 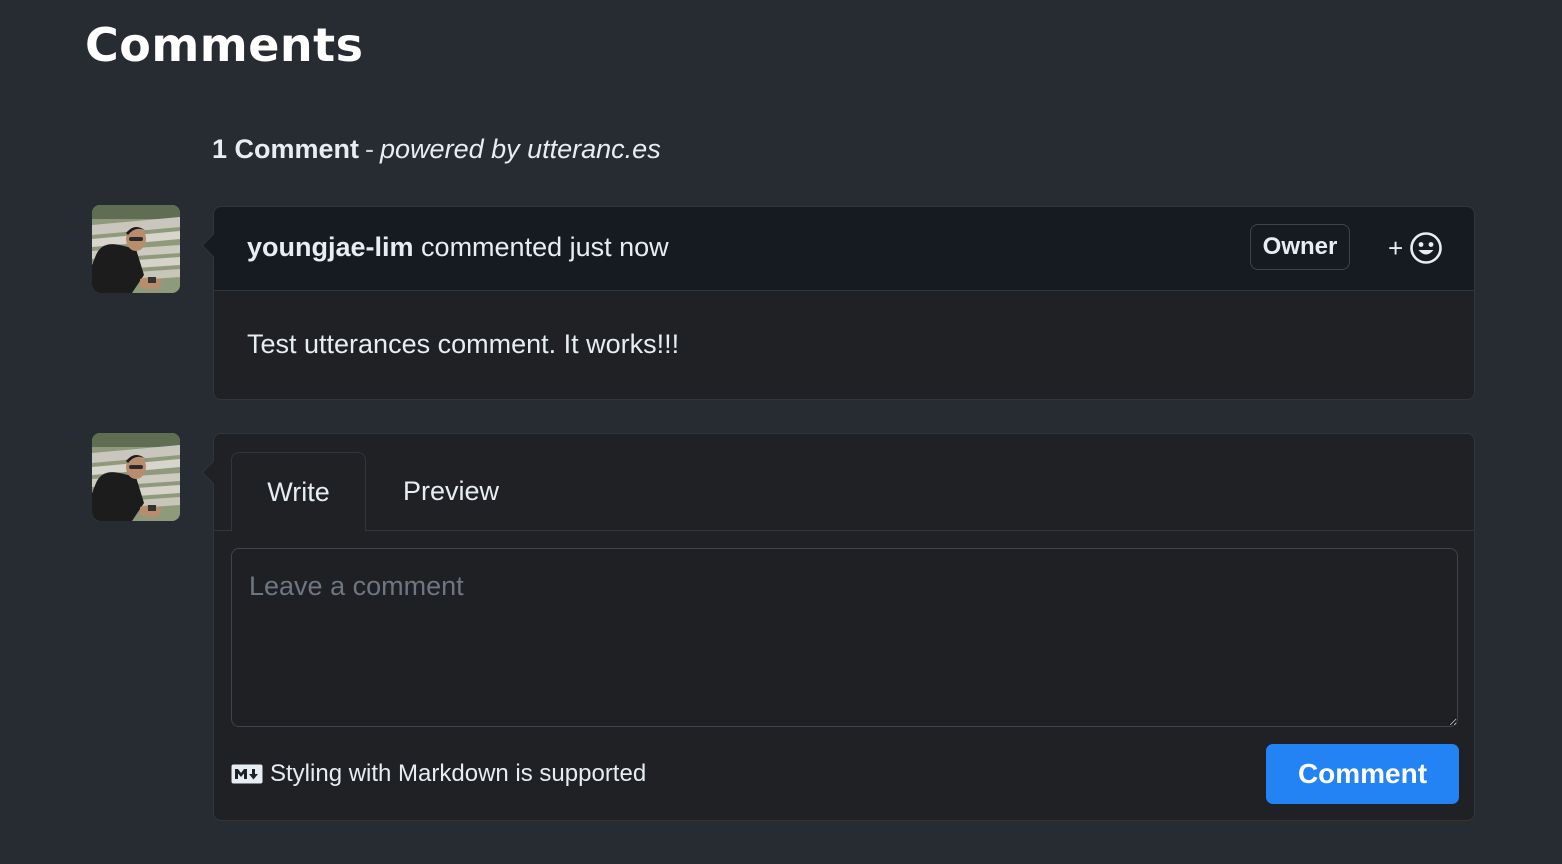 What do you see at coordinates (844, 483) in the screenshot?
I see `composer-tabs: Write Preview` at bounding box center [844, 483].